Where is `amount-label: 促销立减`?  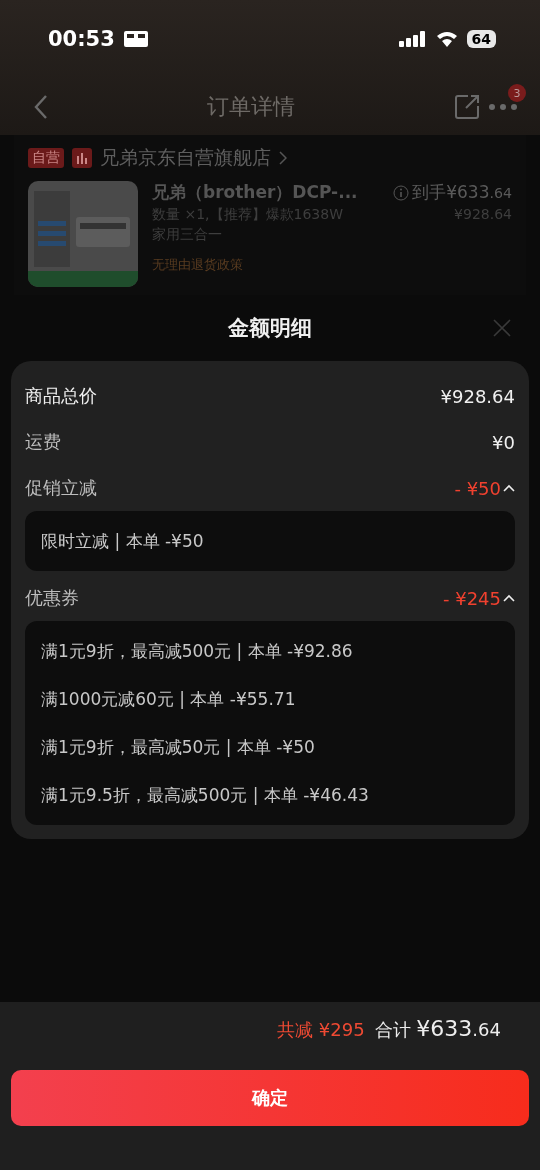
amount-label: 促销立减 is located at coordinates (61, 488).